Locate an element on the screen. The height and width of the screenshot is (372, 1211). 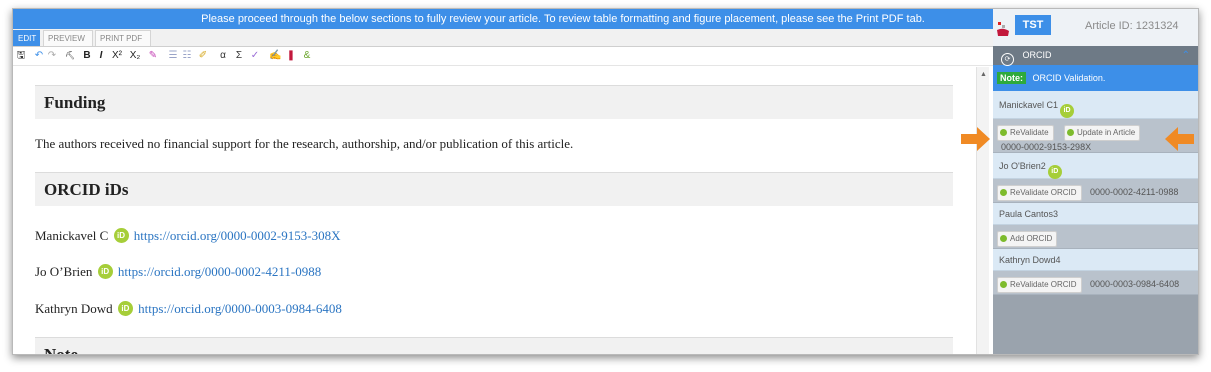
arrow-right-icon is located at coordinates (975, 139).